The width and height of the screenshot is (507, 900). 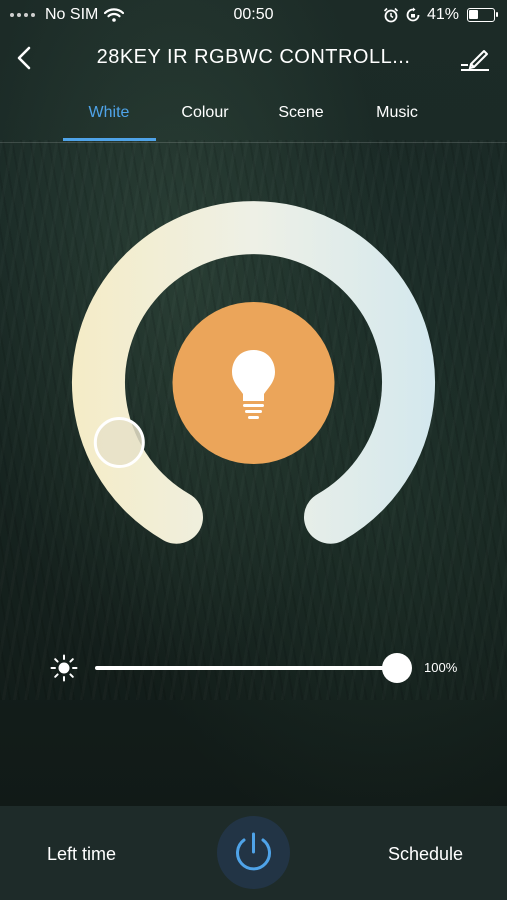 I want to click on brightness-slider: 100%, so click(x=260, y=668).